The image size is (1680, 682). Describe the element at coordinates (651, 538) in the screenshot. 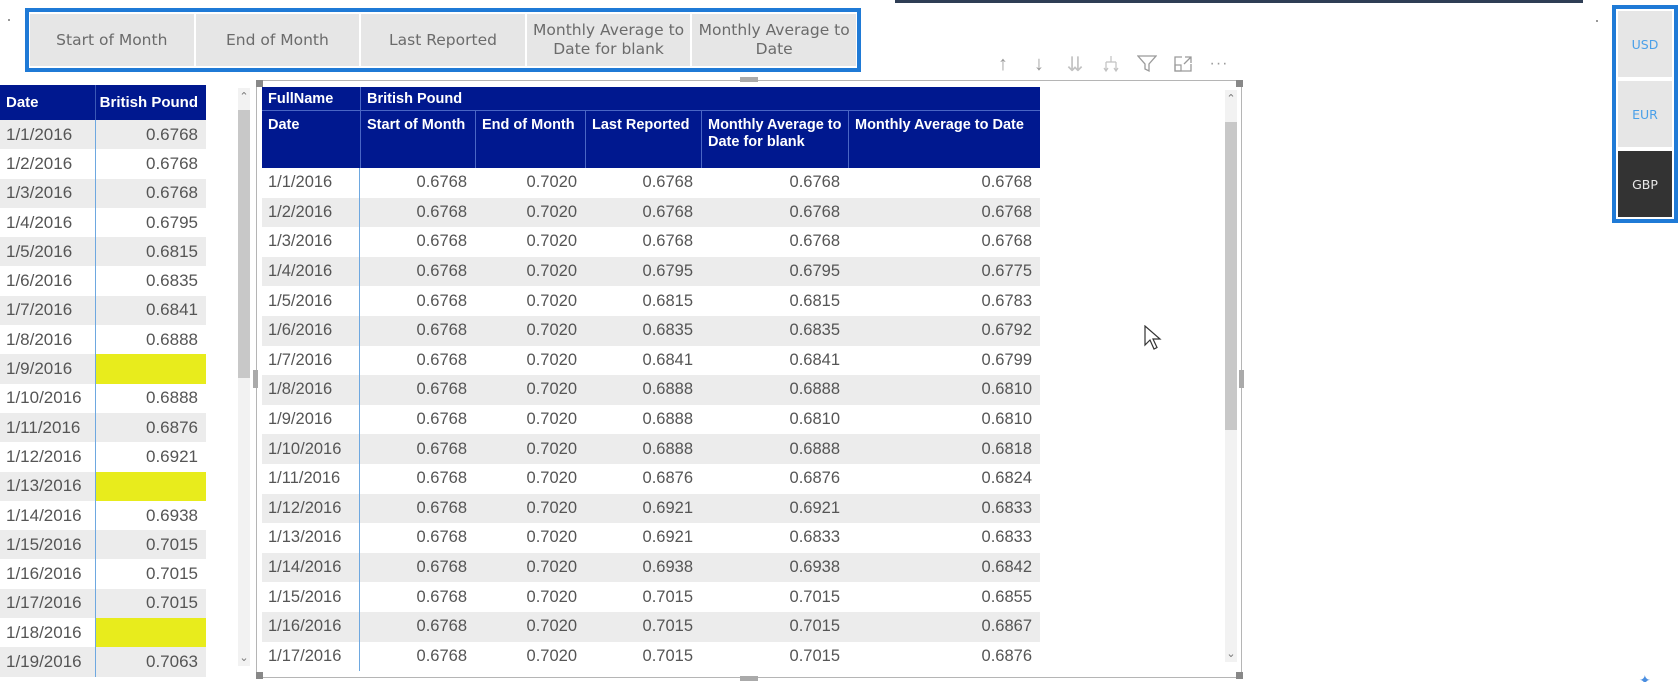

I see `table-row: 1/13/2016 0.6768 0.7020 0.6921 0.6833 0.6833` at that location.